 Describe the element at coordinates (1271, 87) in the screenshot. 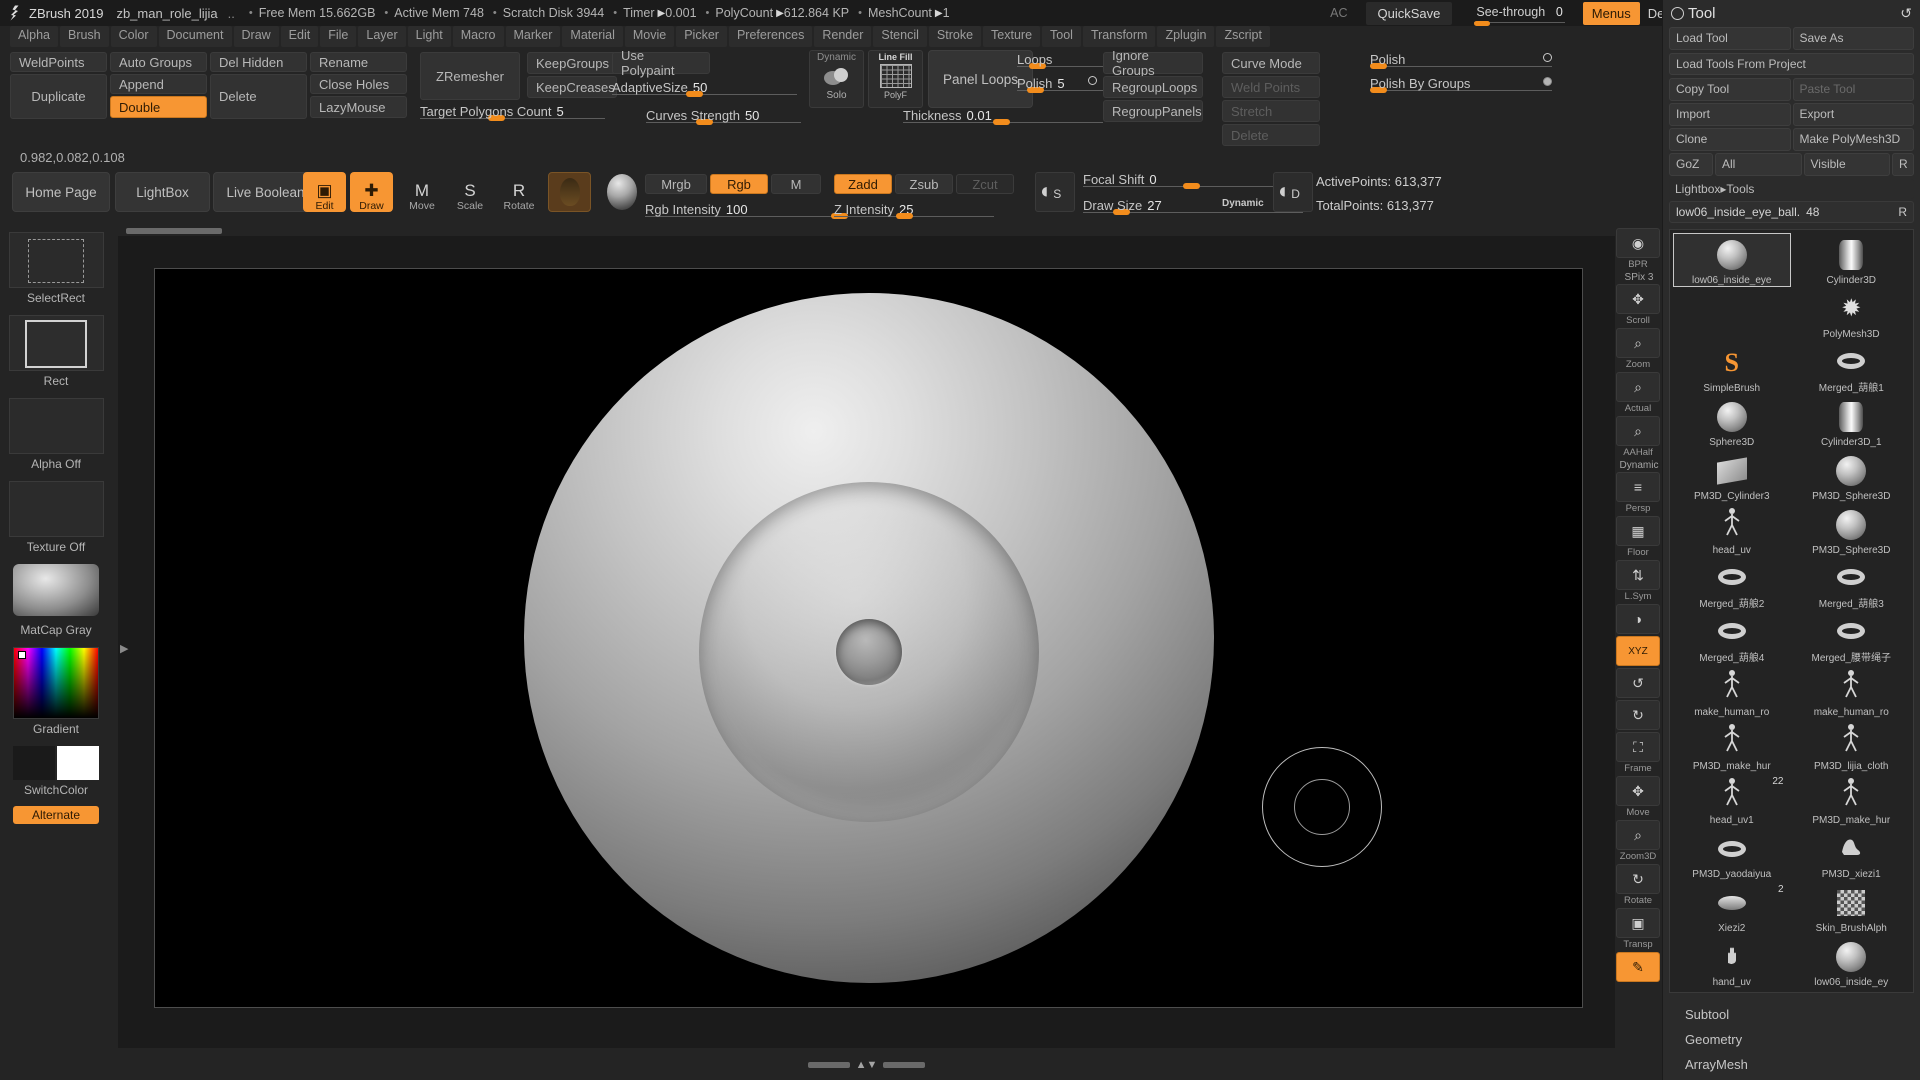

I see `weld-points-2-button: Weld Points` at that location.